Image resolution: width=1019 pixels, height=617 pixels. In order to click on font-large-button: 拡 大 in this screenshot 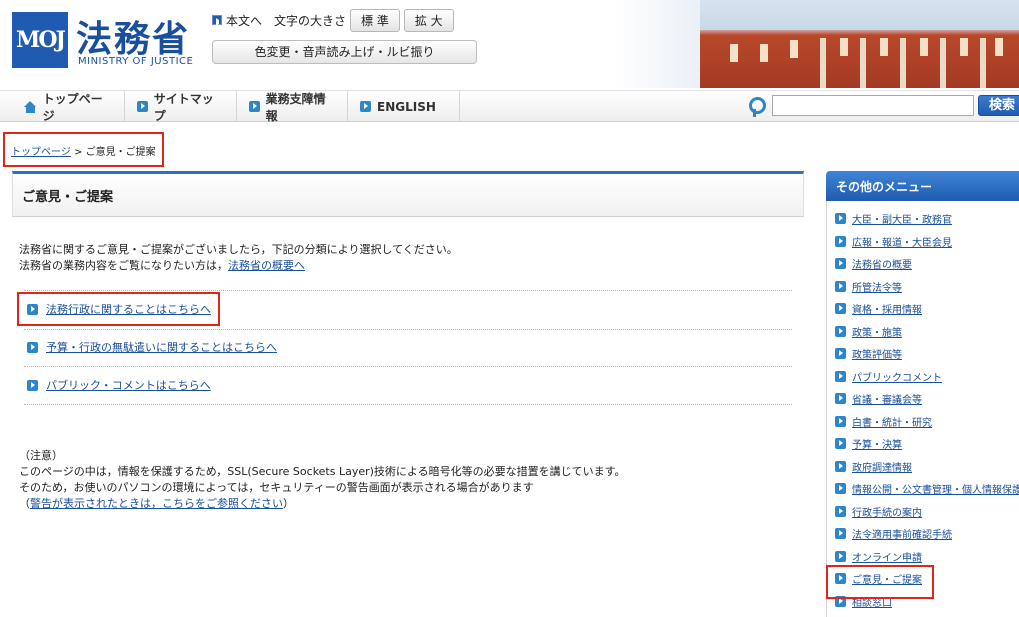, I will do `click(428, 20)`.